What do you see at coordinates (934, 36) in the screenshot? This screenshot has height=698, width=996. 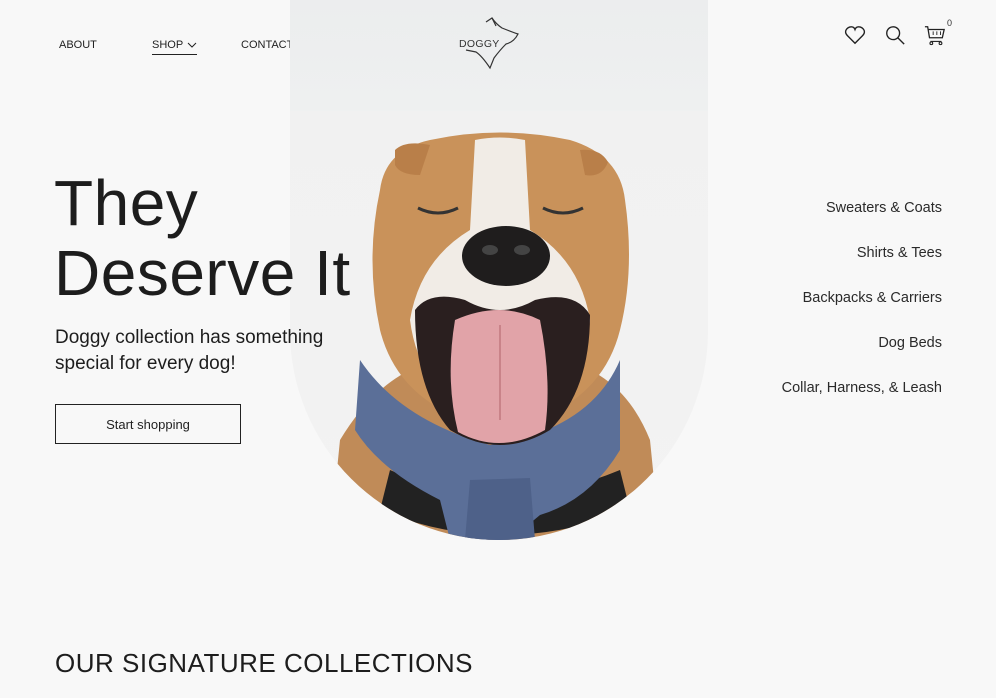 I see `cart-icon` at bounding box center [934, 36].